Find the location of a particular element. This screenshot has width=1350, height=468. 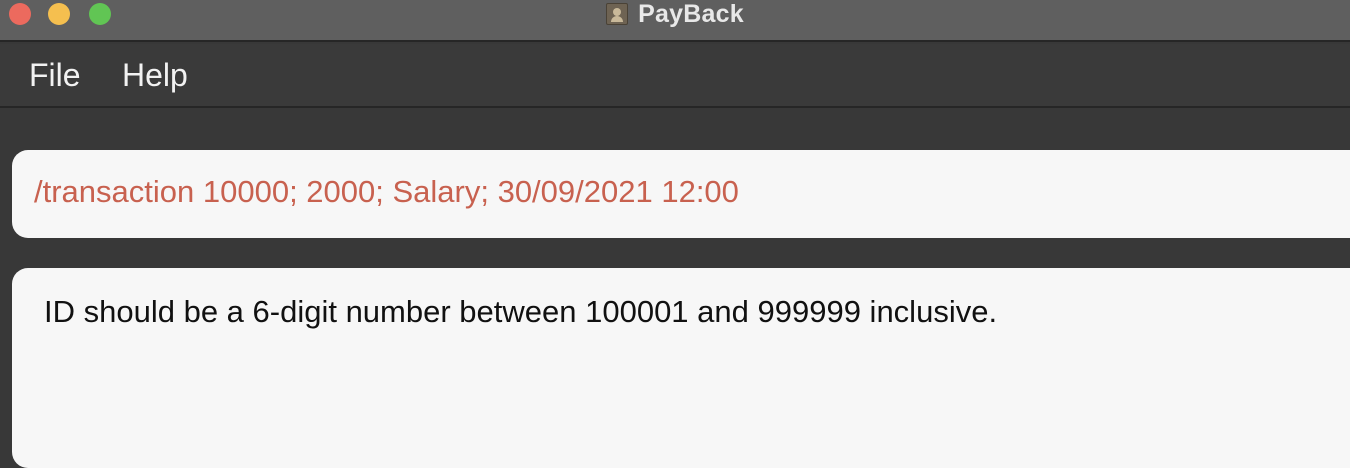

window-title-group: PayBack is located at coordinates (675, 14).